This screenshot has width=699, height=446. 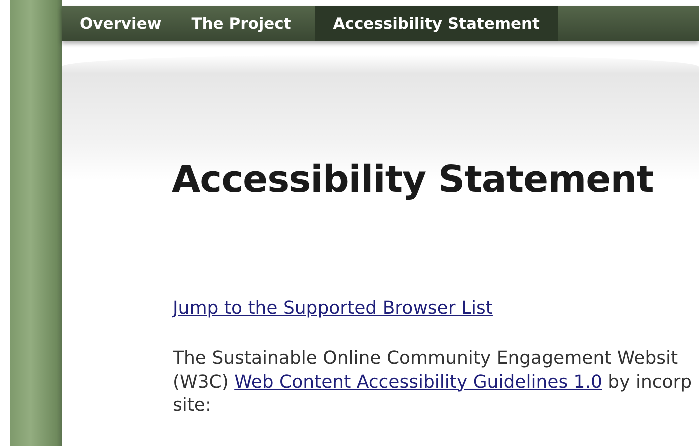 I want to click on paragraph: The Sustainable Online Community Engagement Websit (W3C) Web Content Accessibility Guidelines 1.0 by incorp site:, so click(x=433, y=382).